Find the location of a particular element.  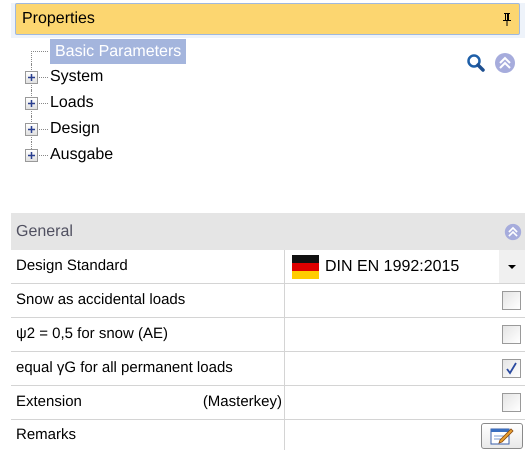

edit-button is located at coordinates (502, 436).